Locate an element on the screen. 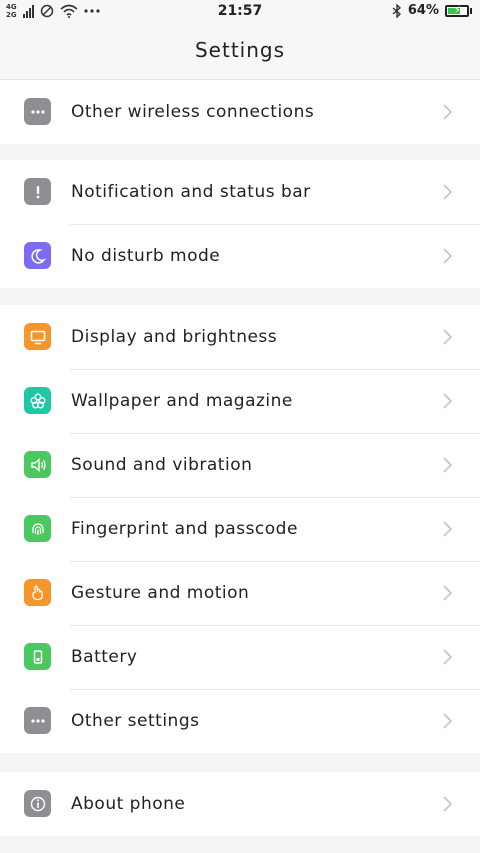 The width and height of the screenshot is (480, 853). moon-icon is located at coordinates (37, 255).